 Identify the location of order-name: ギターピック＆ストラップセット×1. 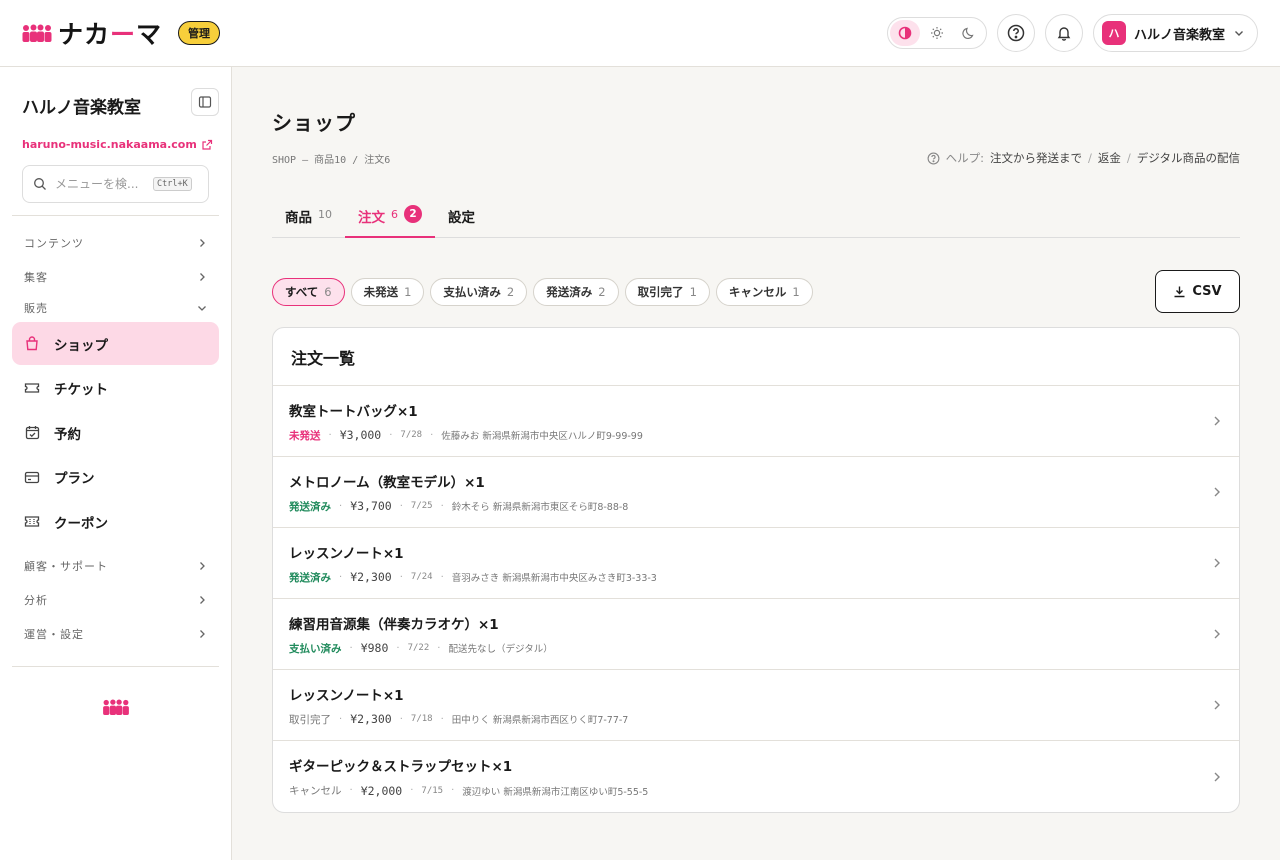
(401, 767).